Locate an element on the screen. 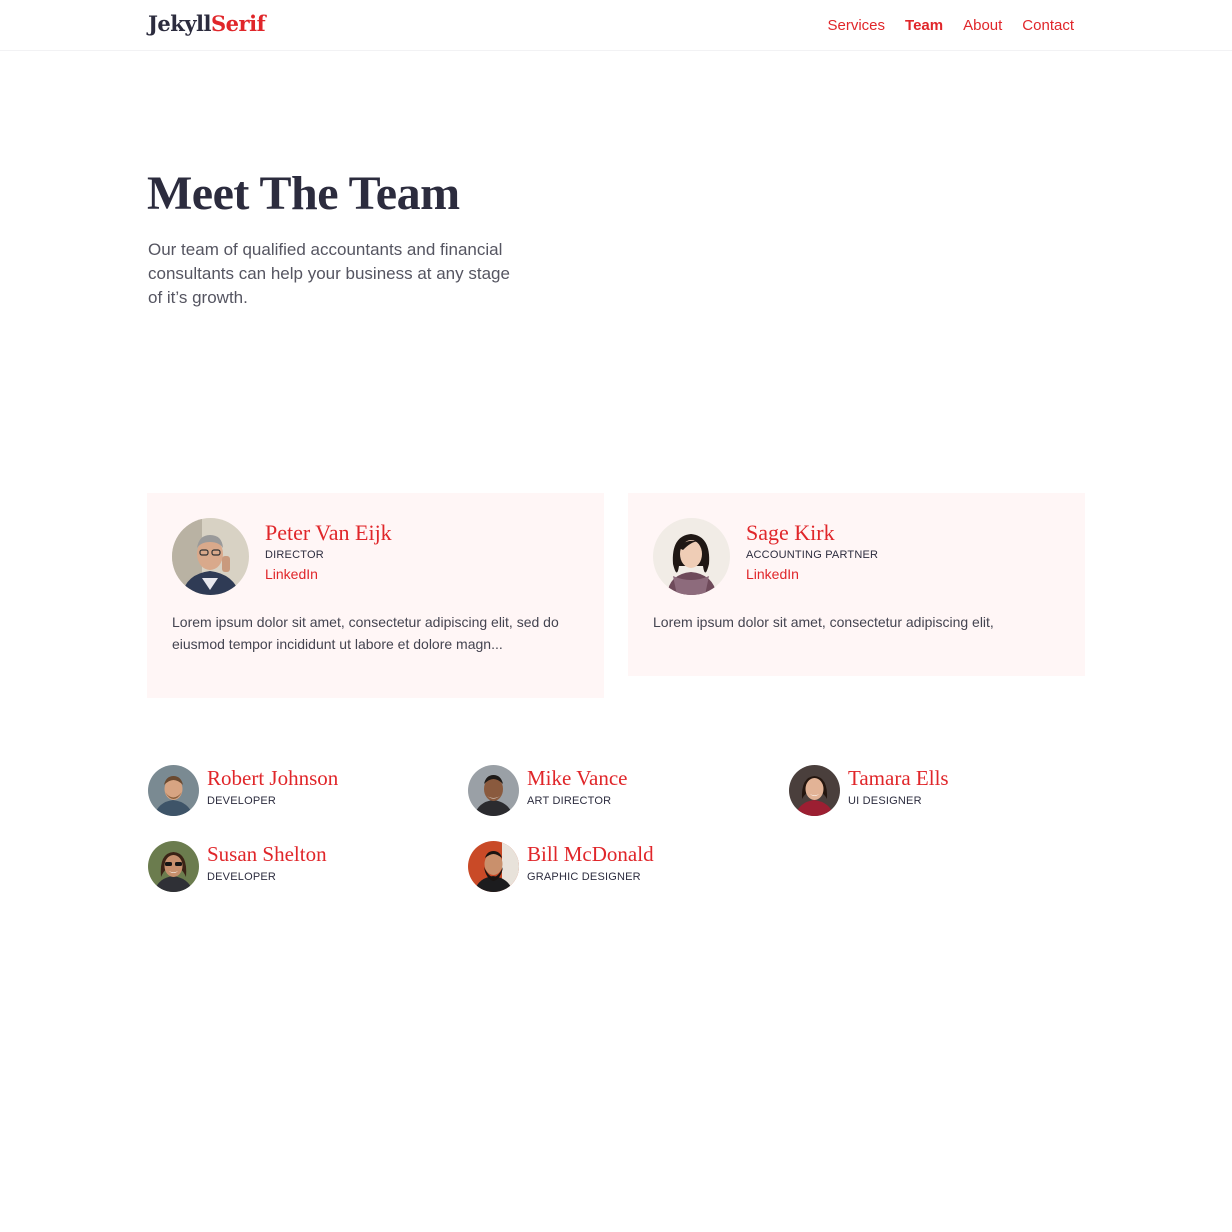 Image resolution: width=1232 pixels, height=1232 pixels. member-name: Tamara Ells is located at coordinates (898, 778).